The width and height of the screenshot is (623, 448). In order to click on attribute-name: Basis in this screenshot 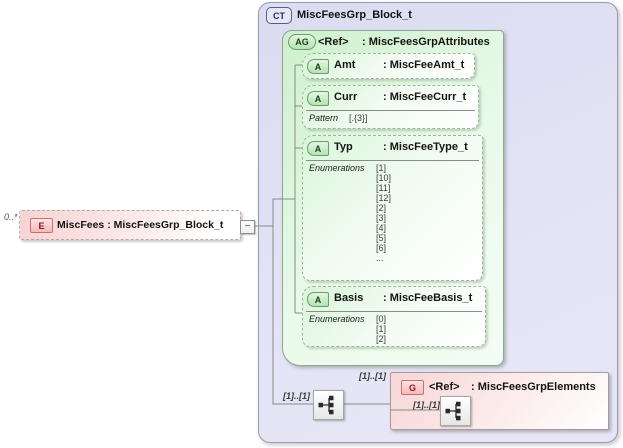, I will do `click(349, 298)`.